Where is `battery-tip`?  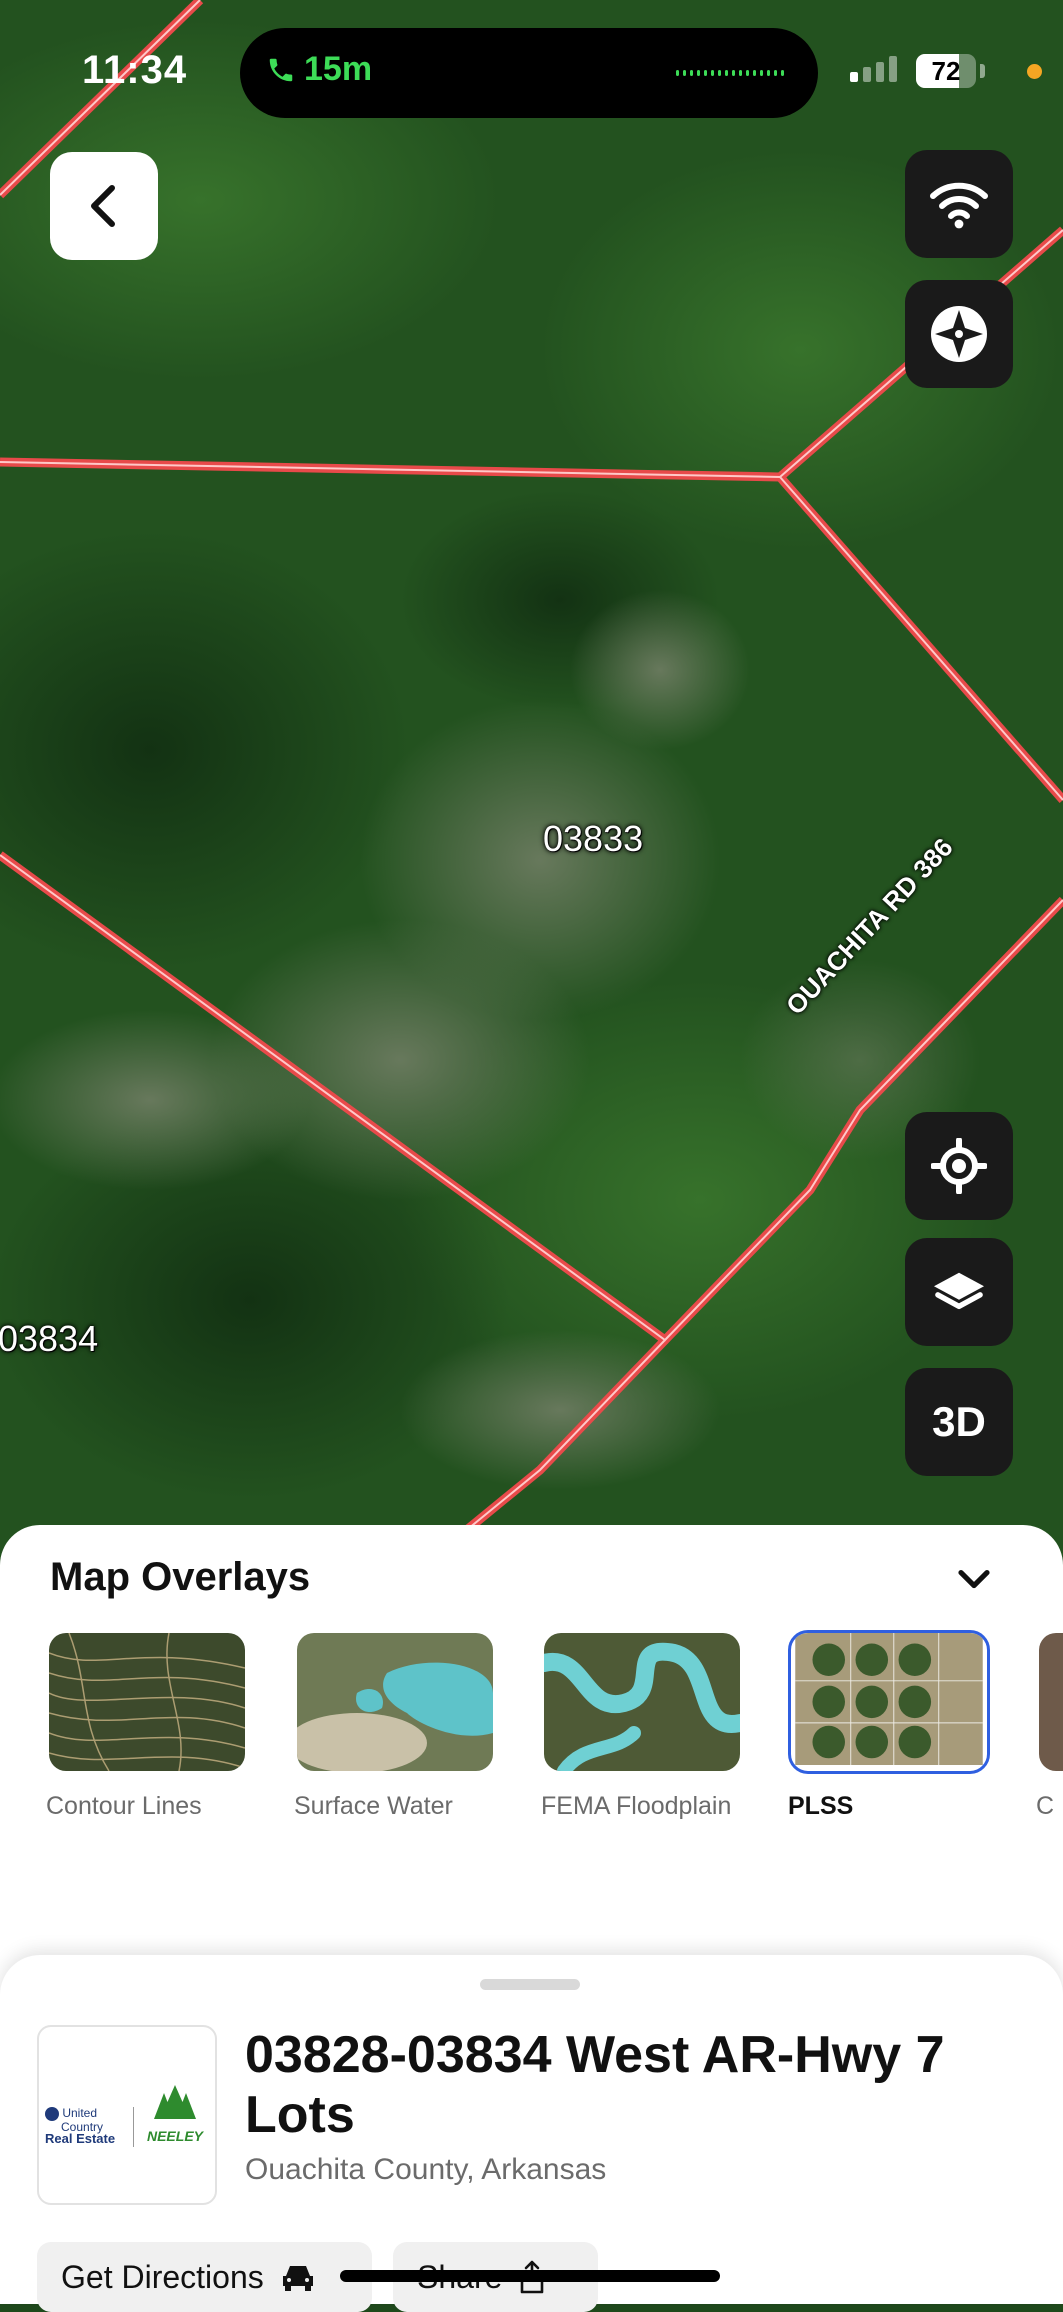
battery-tip is located at coordinates (982, 71).